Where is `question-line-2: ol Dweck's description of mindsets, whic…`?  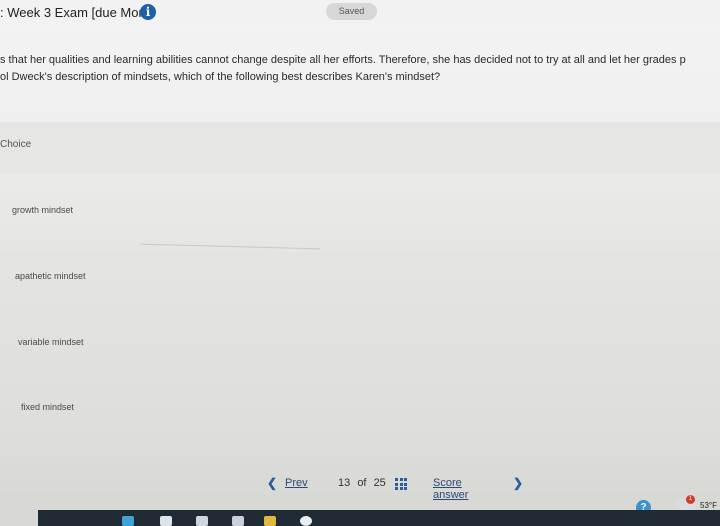
question-line-2: ol Dweck's description of mindsets, whic… is located at coordinates (220, 77).